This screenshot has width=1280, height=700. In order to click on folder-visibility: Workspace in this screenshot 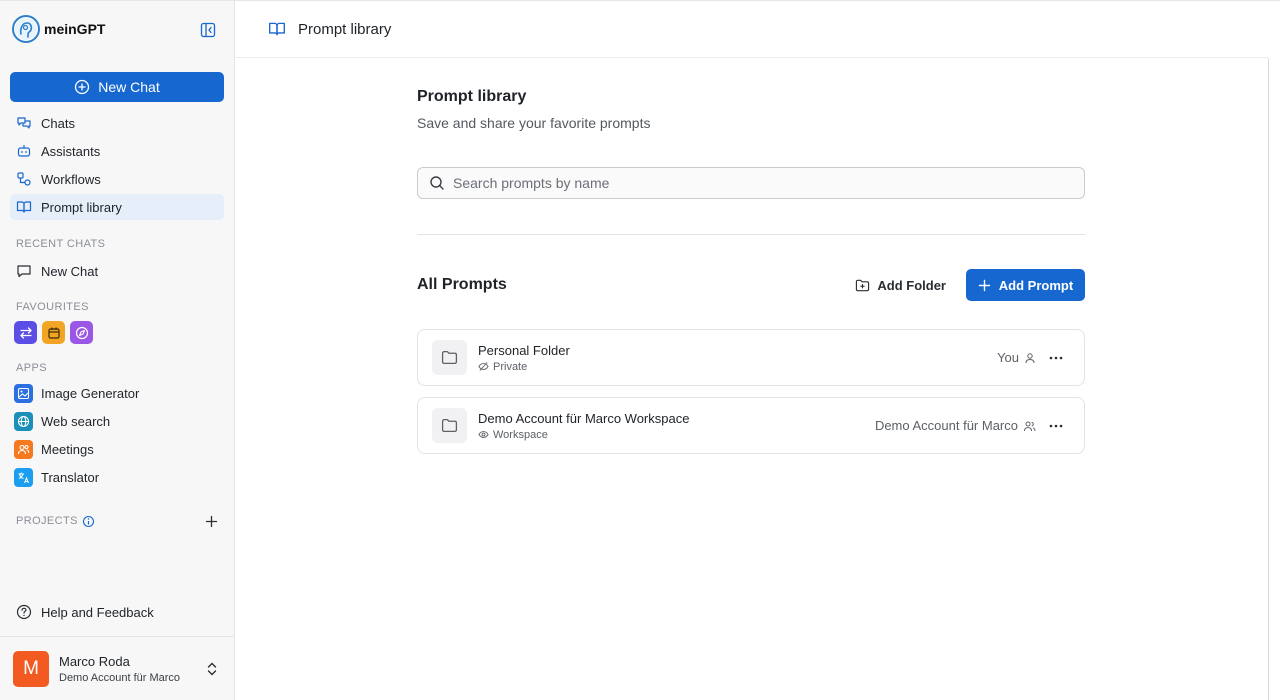, I will do `click(583, 435)`.